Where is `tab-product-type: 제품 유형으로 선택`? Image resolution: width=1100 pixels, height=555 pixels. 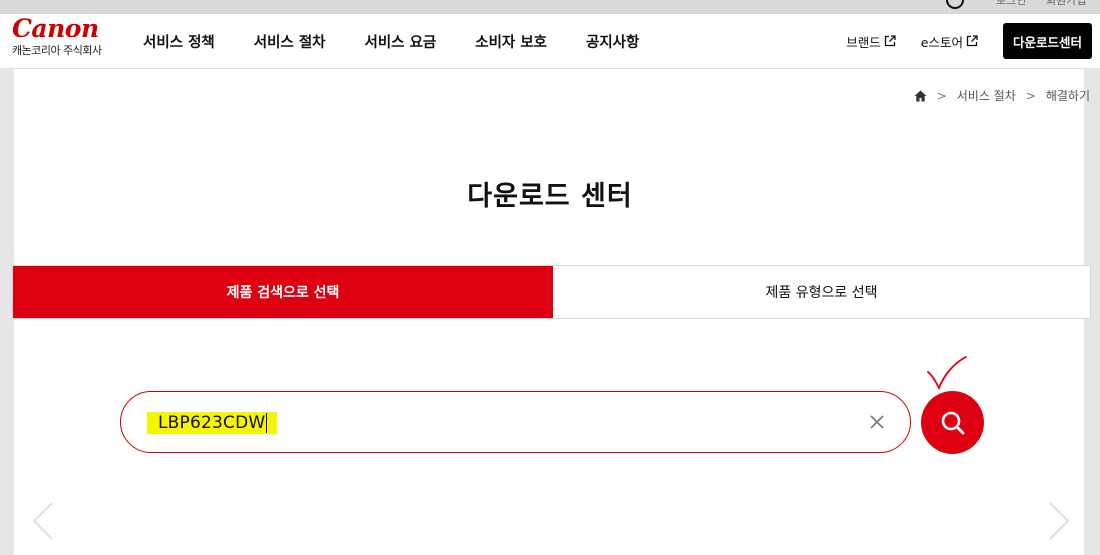 tab-product-type: 제품 유형으로 선택 is located at coordinates (821, 292).